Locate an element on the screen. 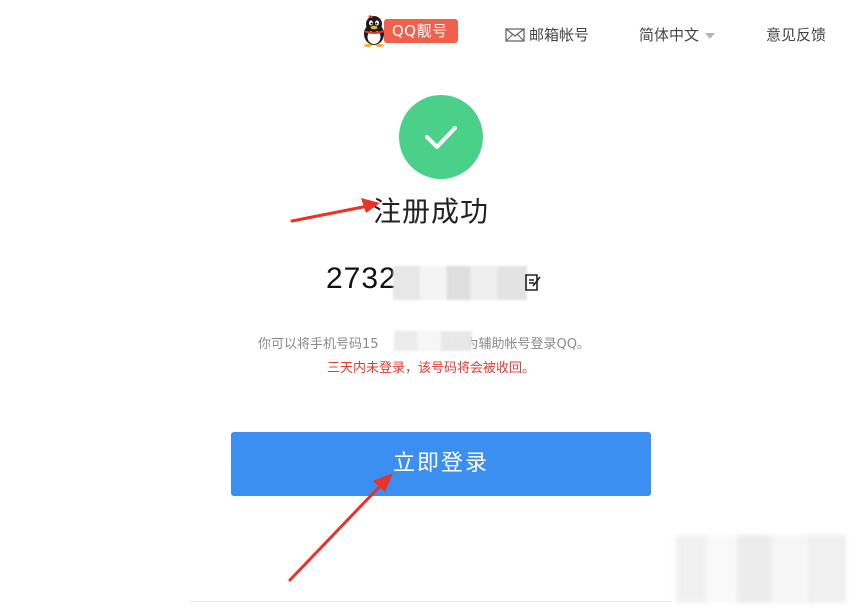 This screenshot has width=862, height=608. mail-account-label: 邮箱帐号 is located at coordinates (559, 35).